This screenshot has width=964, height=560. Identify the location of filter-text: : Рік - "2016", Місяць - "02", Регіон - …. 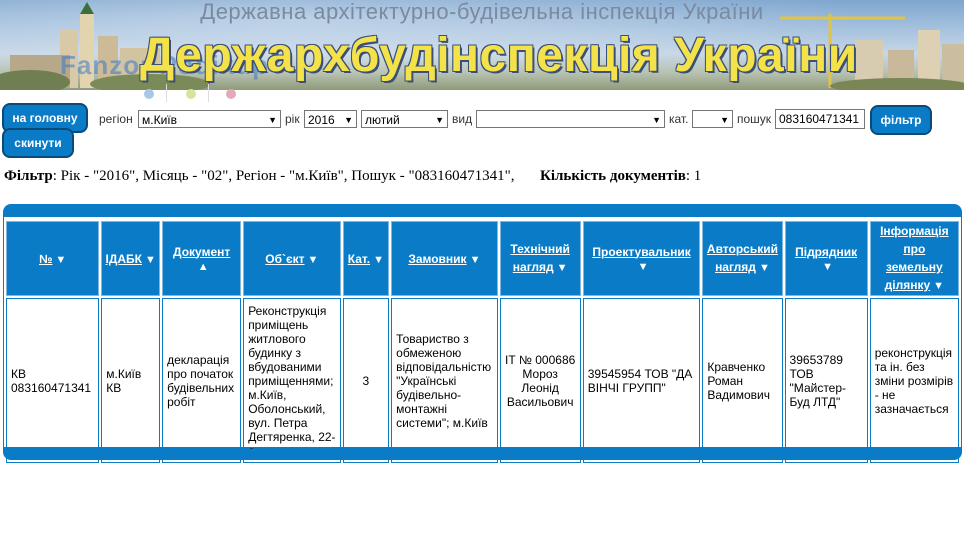
(283, 176).